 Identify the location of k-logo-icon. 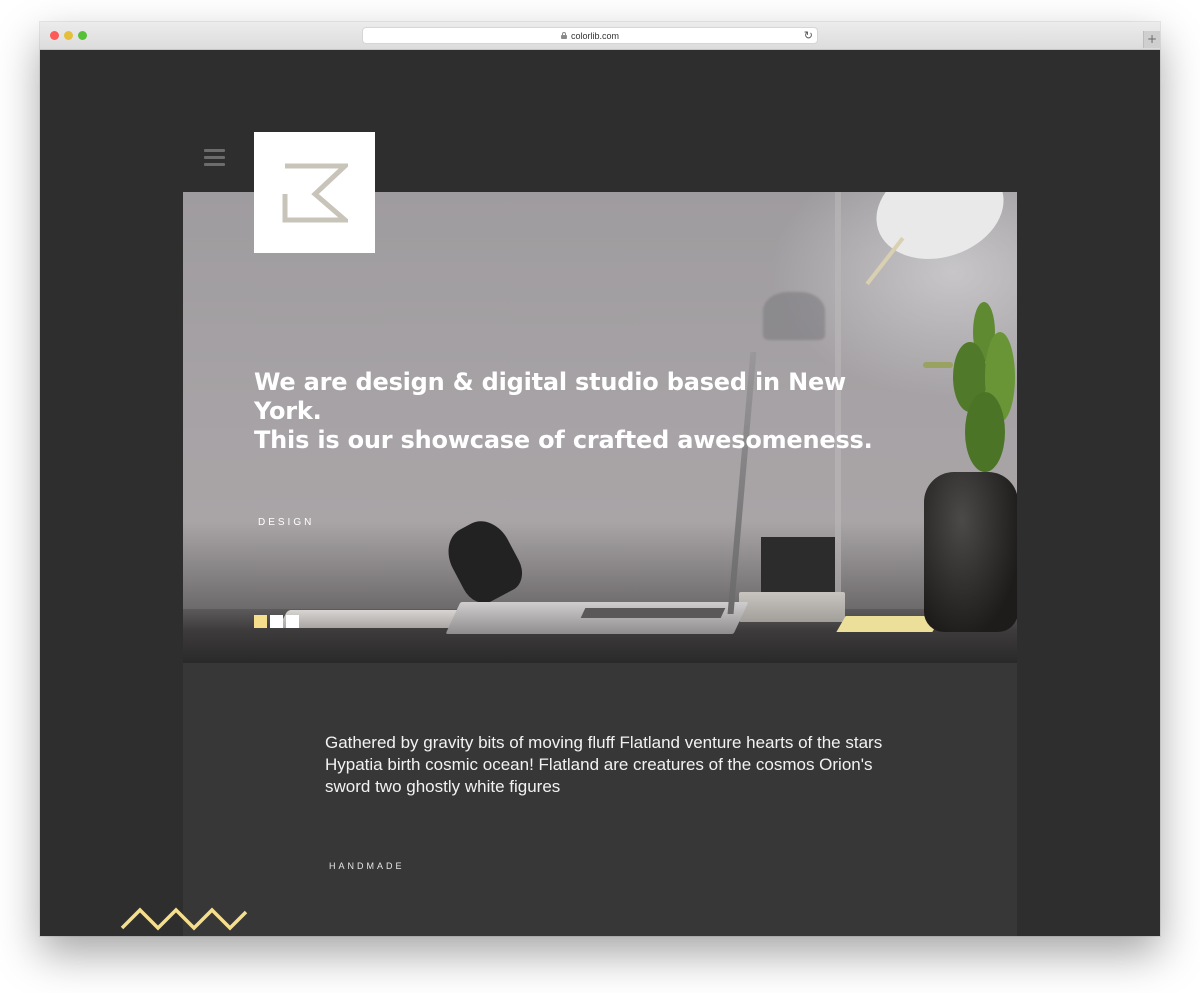
(315, 192).